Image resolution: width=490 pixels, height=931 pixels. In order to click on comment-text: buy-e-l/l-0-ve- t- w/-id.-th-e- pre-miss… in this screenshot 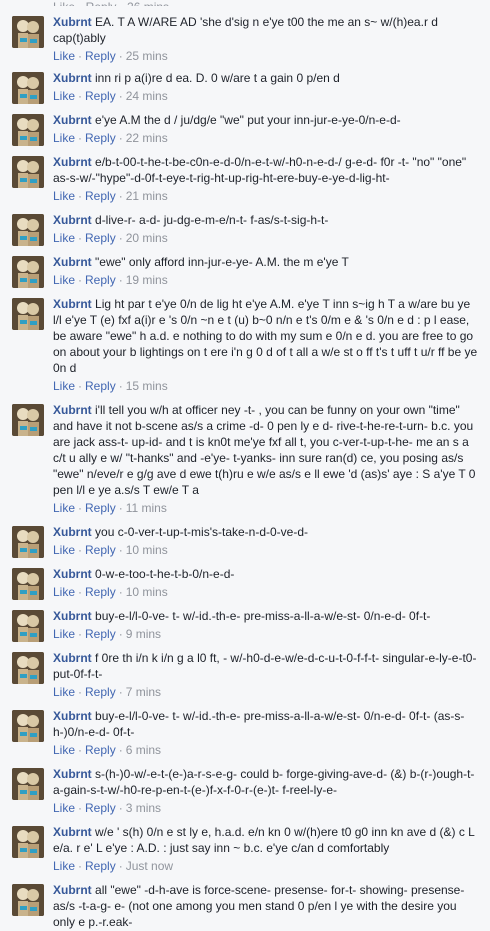, I will do `click(259, 724)`.